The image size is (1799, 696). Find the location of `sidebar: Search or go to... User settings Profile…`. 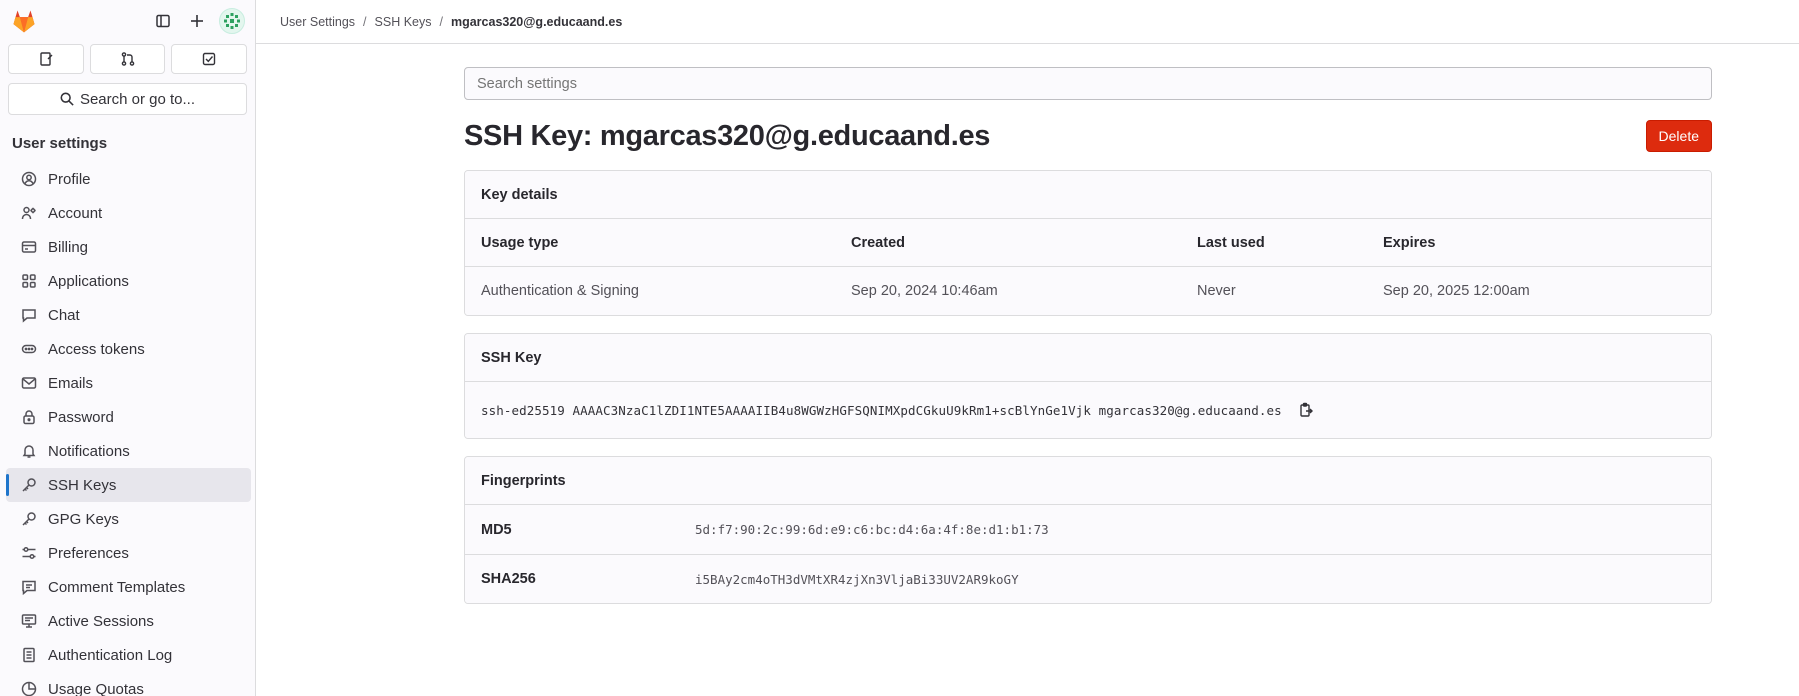

sidebar: Search or go to... User settings Profile… is located at coordinates (128, 348).